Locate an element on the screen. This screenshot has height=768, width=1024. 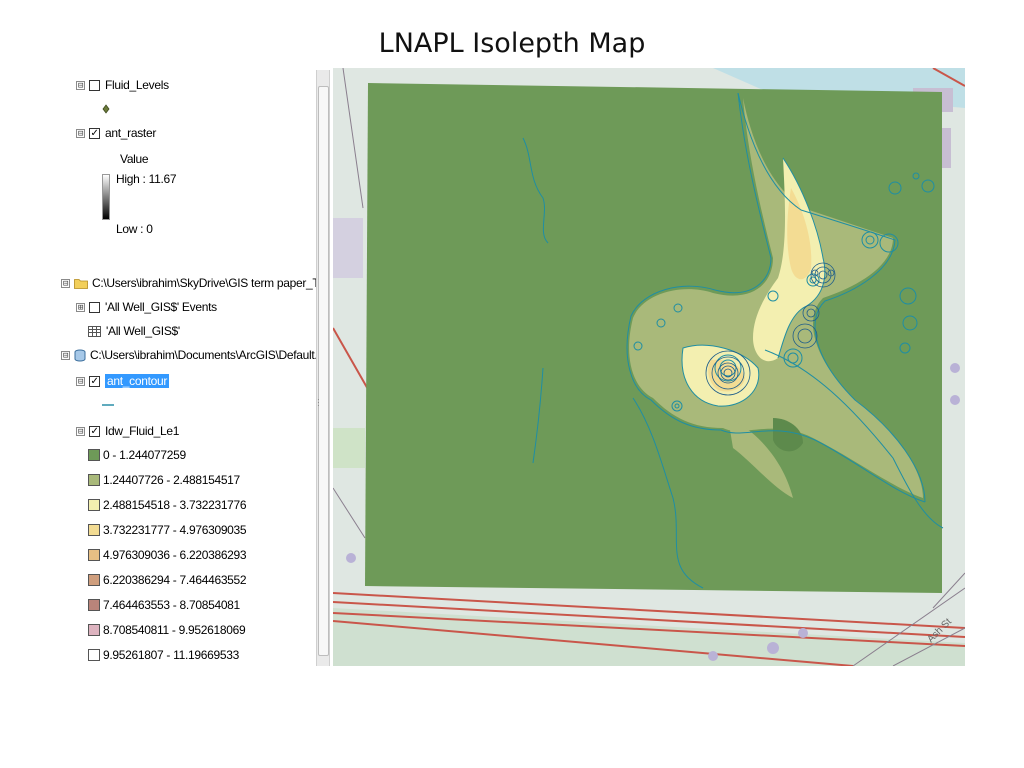
raster-value-heading: Value is located at coordinates (134, 159).